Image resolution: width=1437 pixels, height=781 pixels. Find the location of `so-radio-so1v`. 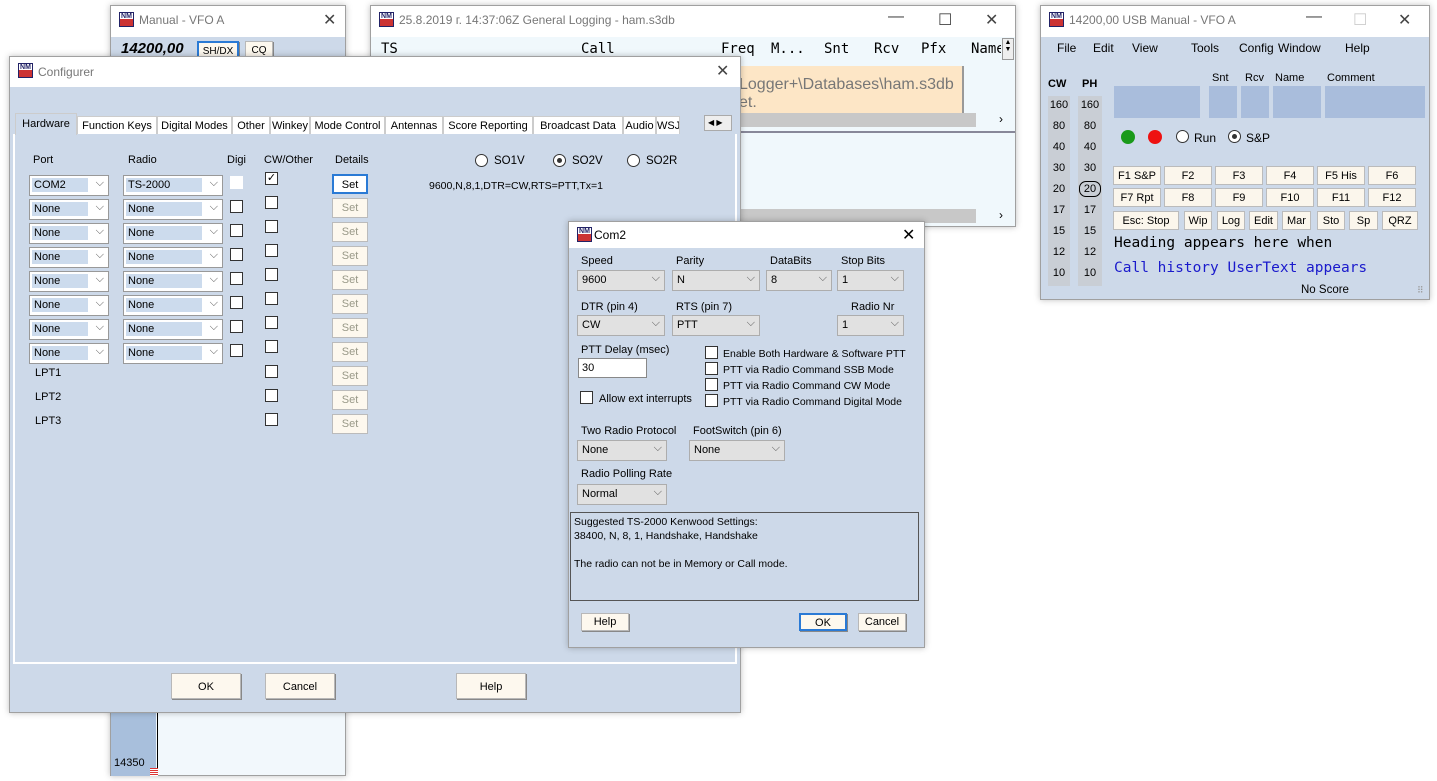

so-radio-so1v is located at coordinates (481, 160).